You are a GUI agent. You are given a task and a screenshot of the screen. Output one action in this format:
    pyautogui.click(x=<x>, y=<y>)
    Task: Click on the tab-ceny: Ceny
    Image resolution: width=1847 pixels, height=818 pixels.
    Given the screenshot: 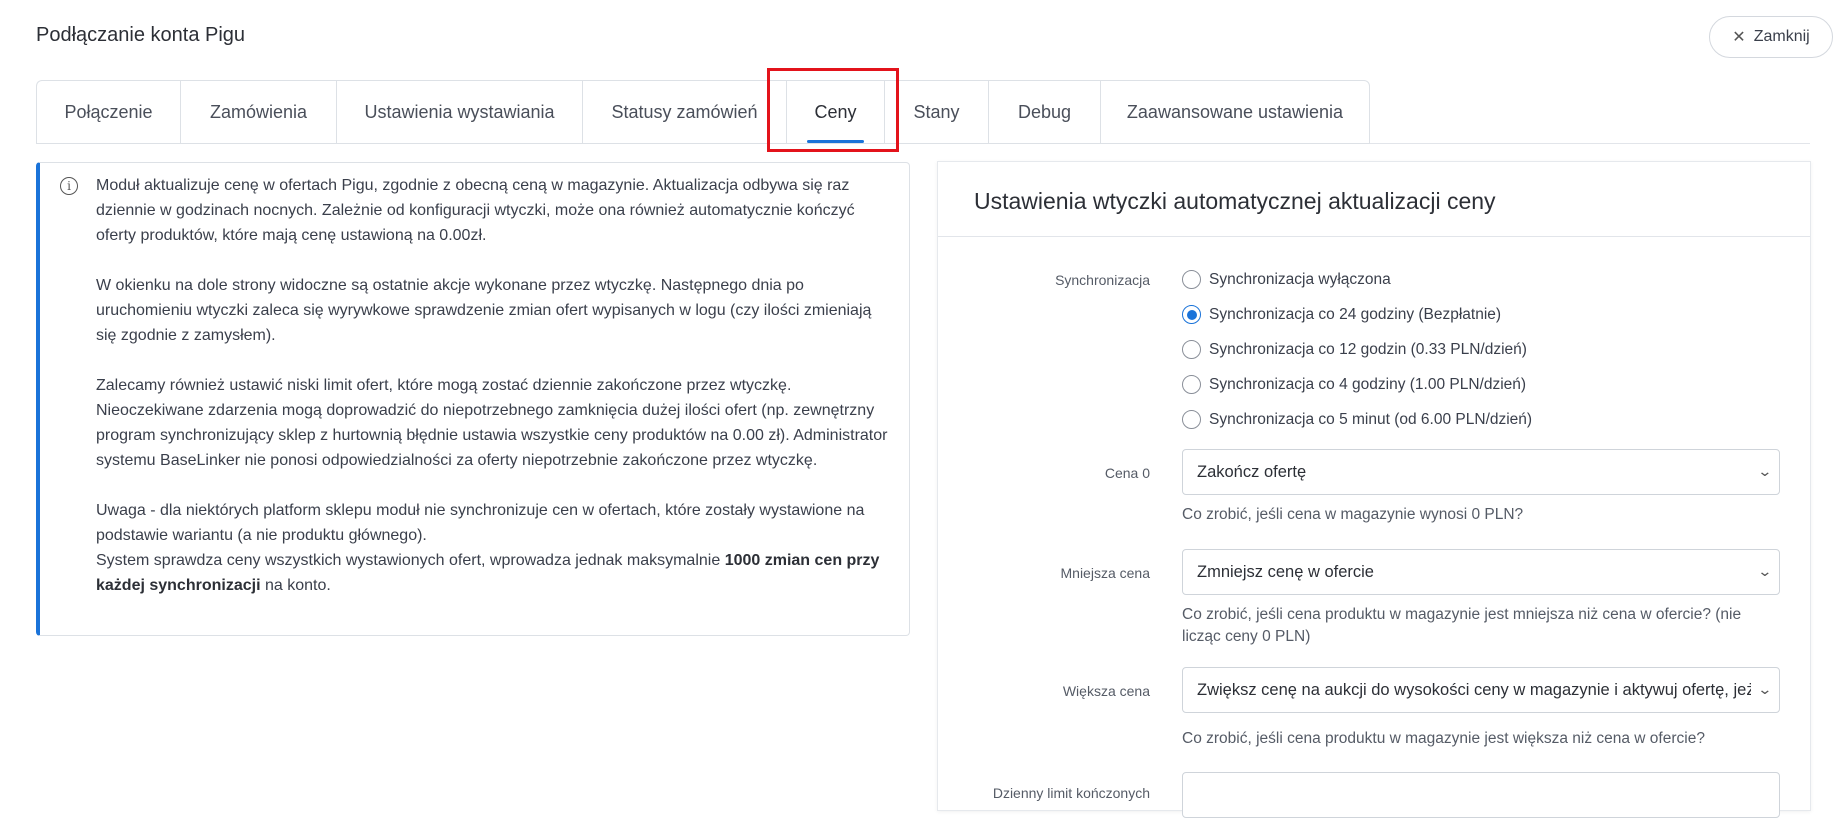 What is the action you would take?
    pyautogui.click(x=835, y=112)
    